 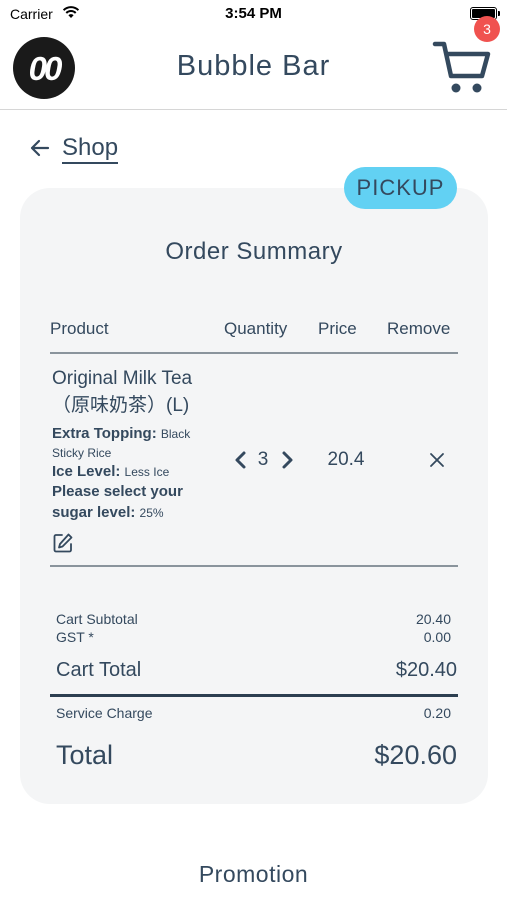 I want to click on page-title: Bubble Bar, so click(x=253, y=66).